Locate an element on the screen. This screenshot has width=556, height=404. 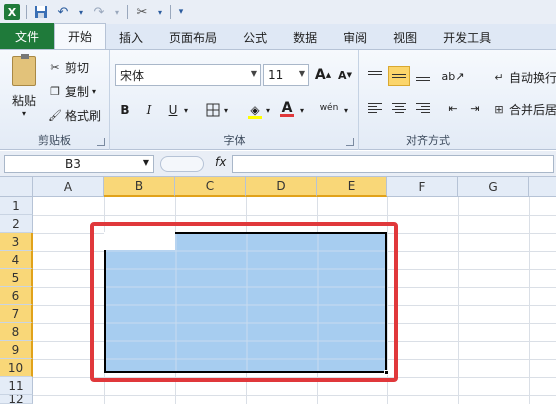
name-box-dropdown-icon: ▼ is located at coordinates (146, 162).